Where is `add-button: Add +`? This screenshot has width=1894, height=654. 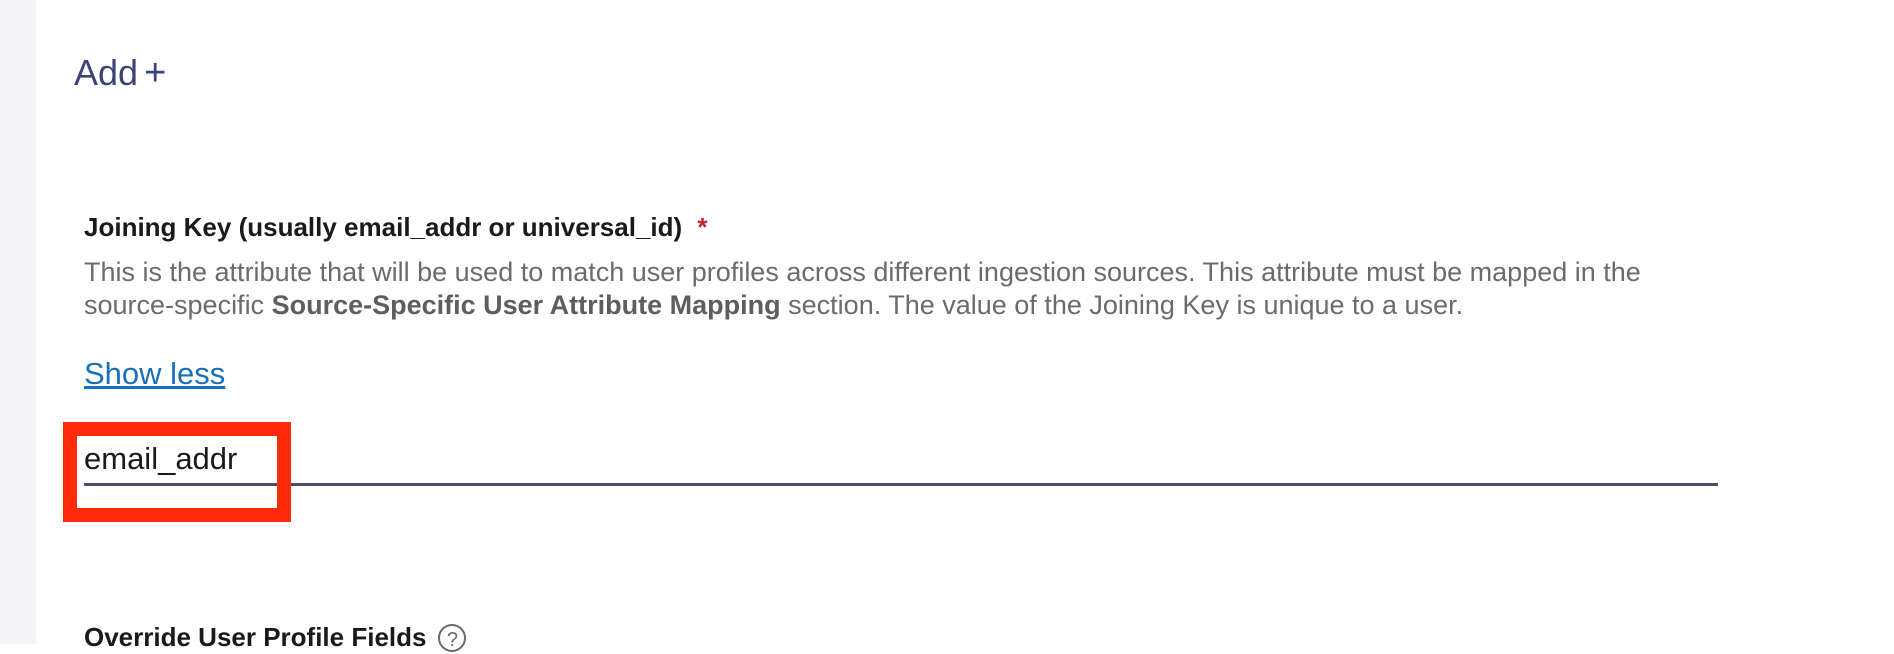
add-button: Add + is located at coordinates (120, 73).